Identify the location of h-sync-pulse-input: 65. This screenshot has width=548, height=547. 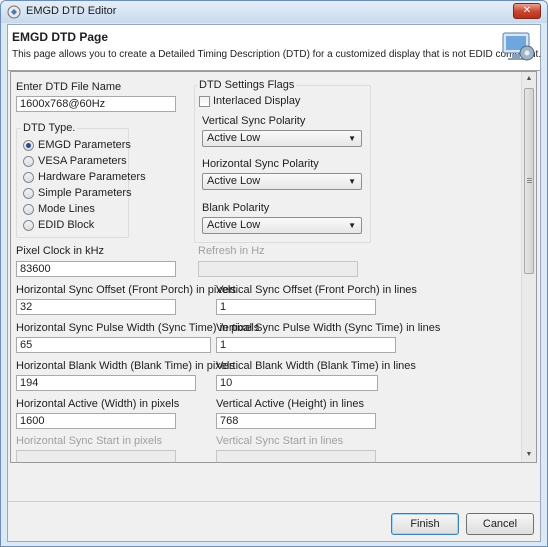
(113, 345).